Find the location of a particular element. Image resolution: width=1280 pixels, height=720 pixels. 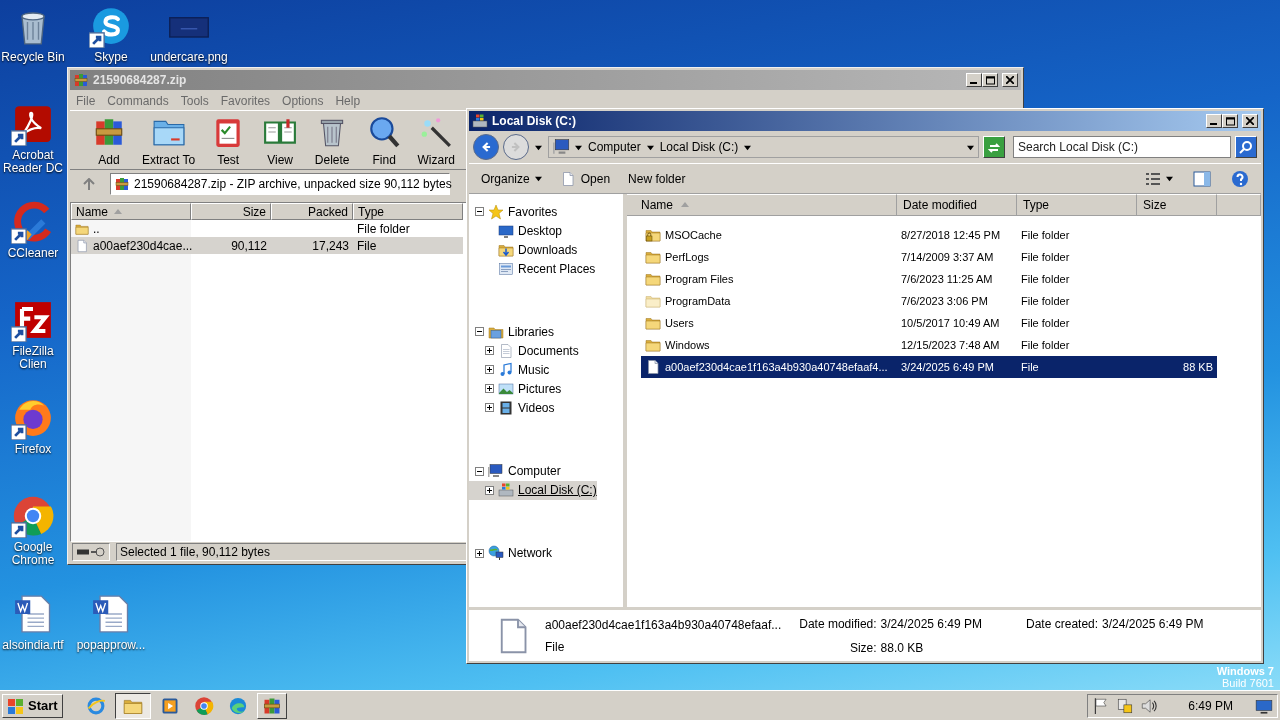

desktop-shortcut: FileZilla Clien is located at coordinates (33, 334).